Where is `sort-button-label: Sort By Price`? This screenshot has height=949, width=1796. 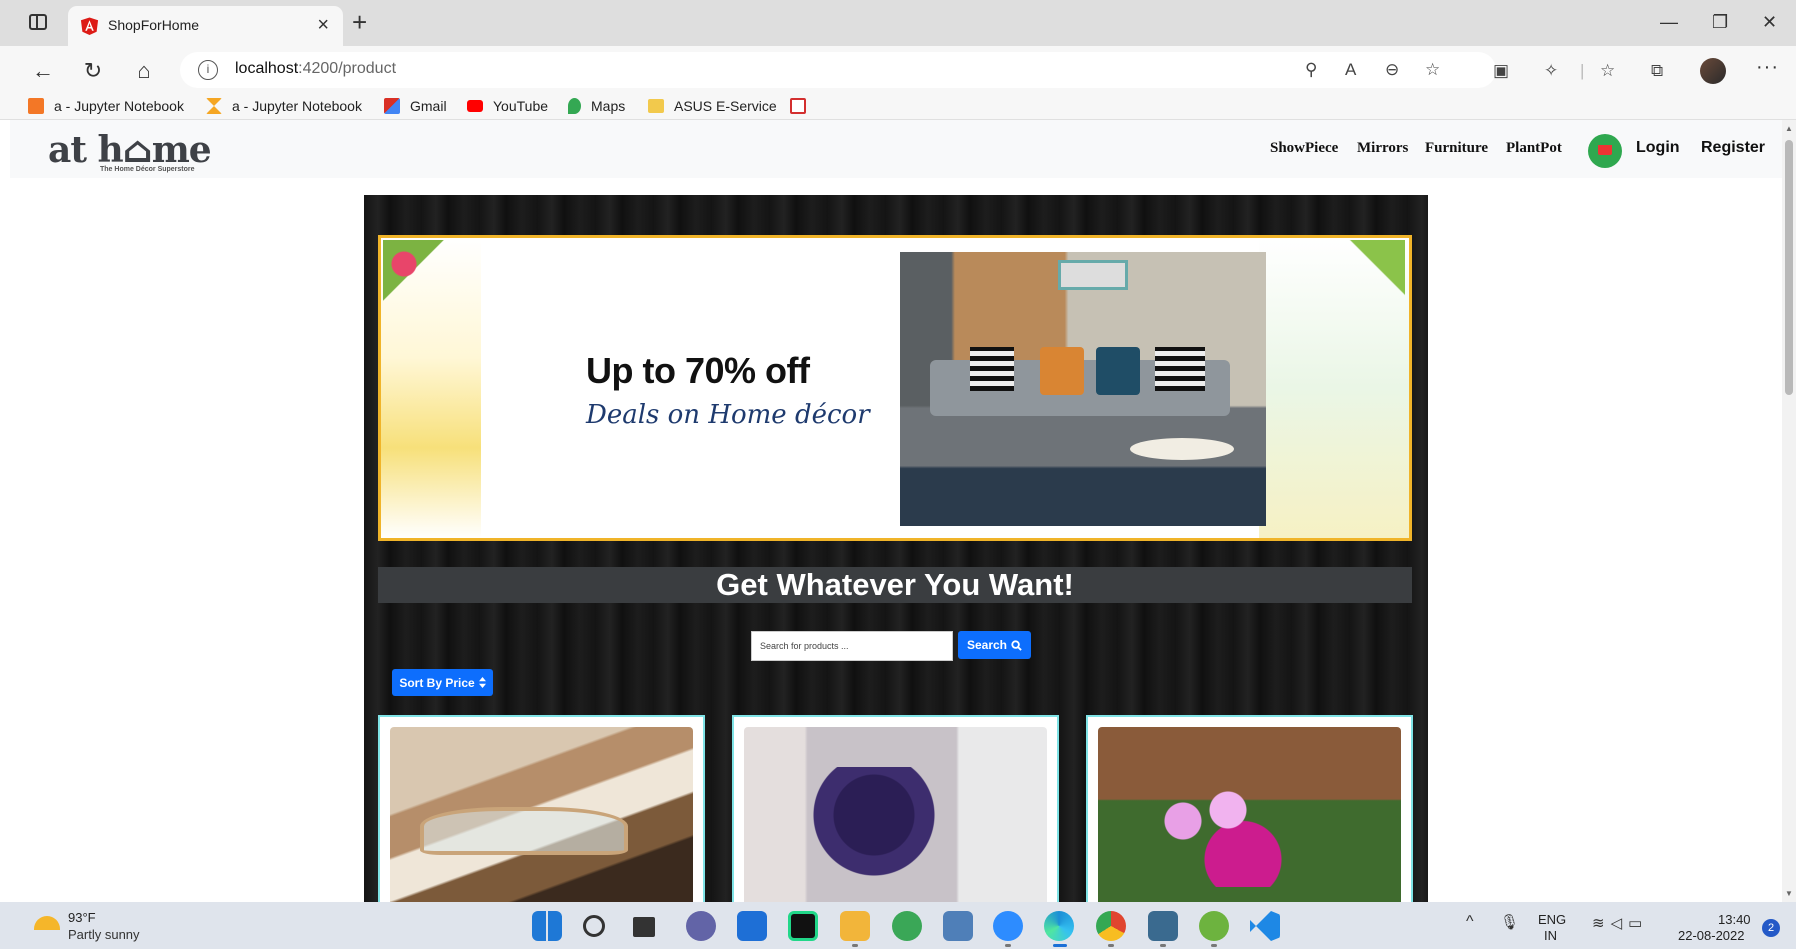 sort-button-label: Sort By Price is located at coordinates (437, 682).